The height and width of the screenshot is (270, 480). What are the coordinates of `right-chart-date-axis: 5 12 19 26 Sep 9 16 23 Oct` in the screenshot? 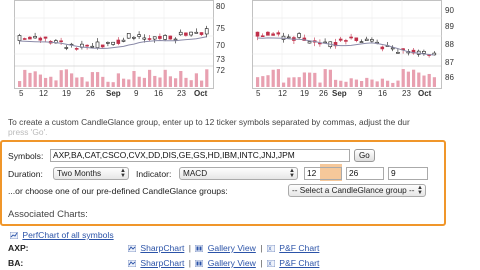 It's located at (347, 94).